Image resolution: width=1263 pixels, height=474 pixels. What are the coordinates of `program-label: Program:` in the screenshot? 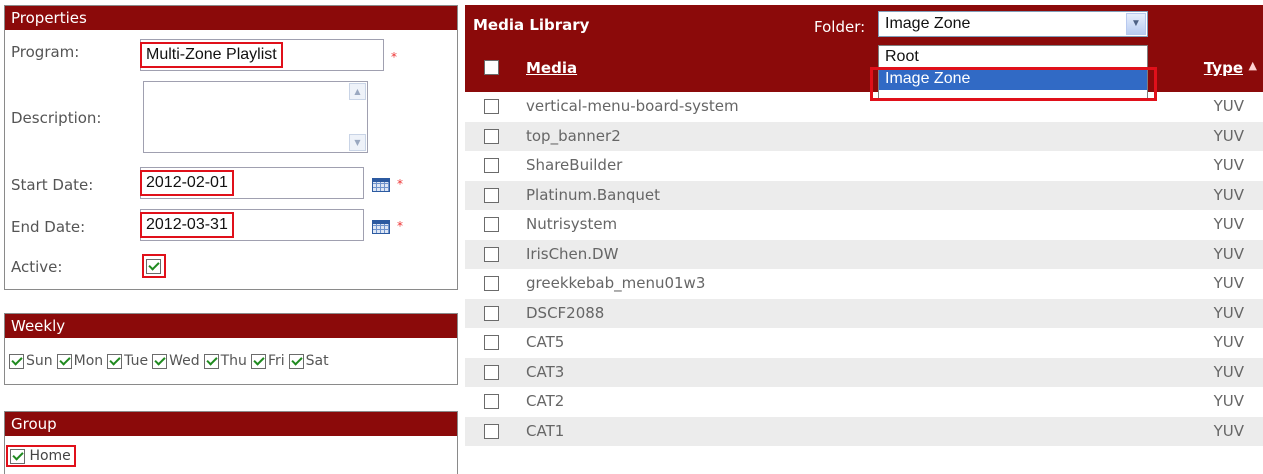 It's located at (45, 52).